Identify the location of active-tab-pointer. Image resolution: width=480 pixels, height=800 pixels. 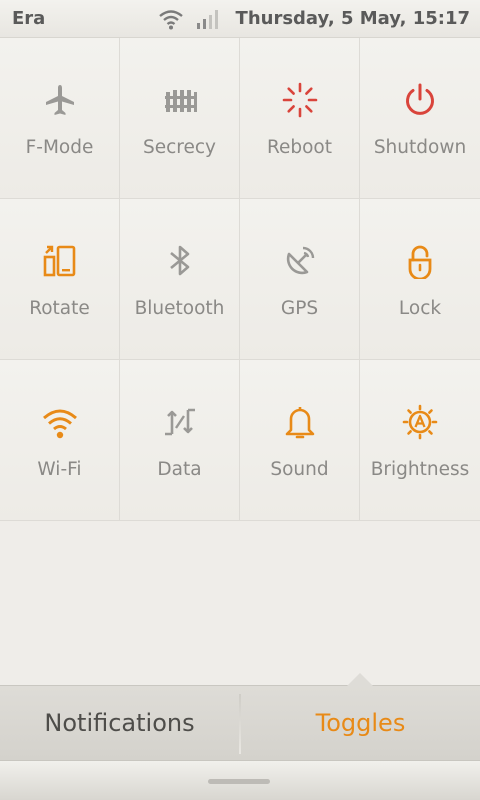
(360, 679).